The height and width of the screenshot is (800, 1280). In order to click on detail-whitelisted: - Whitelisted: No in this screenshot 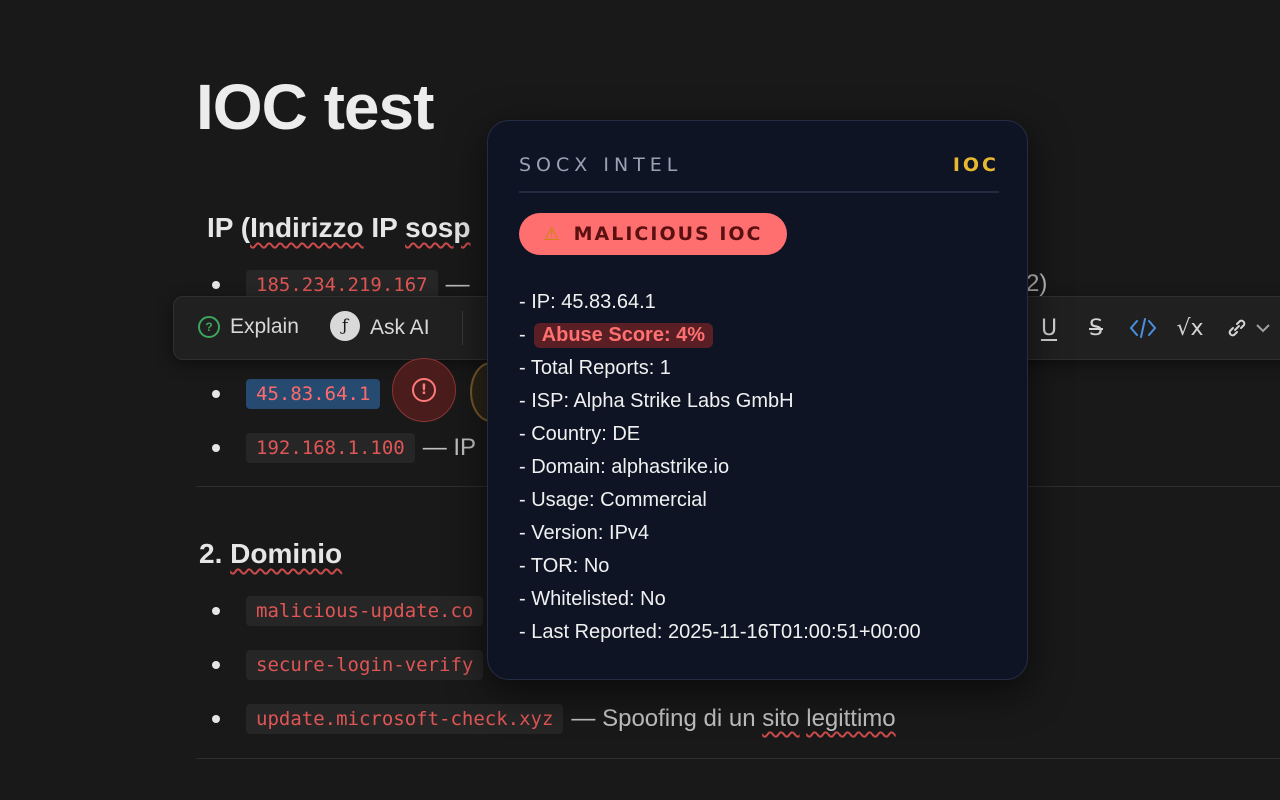, I will do `click(592, 599)`.